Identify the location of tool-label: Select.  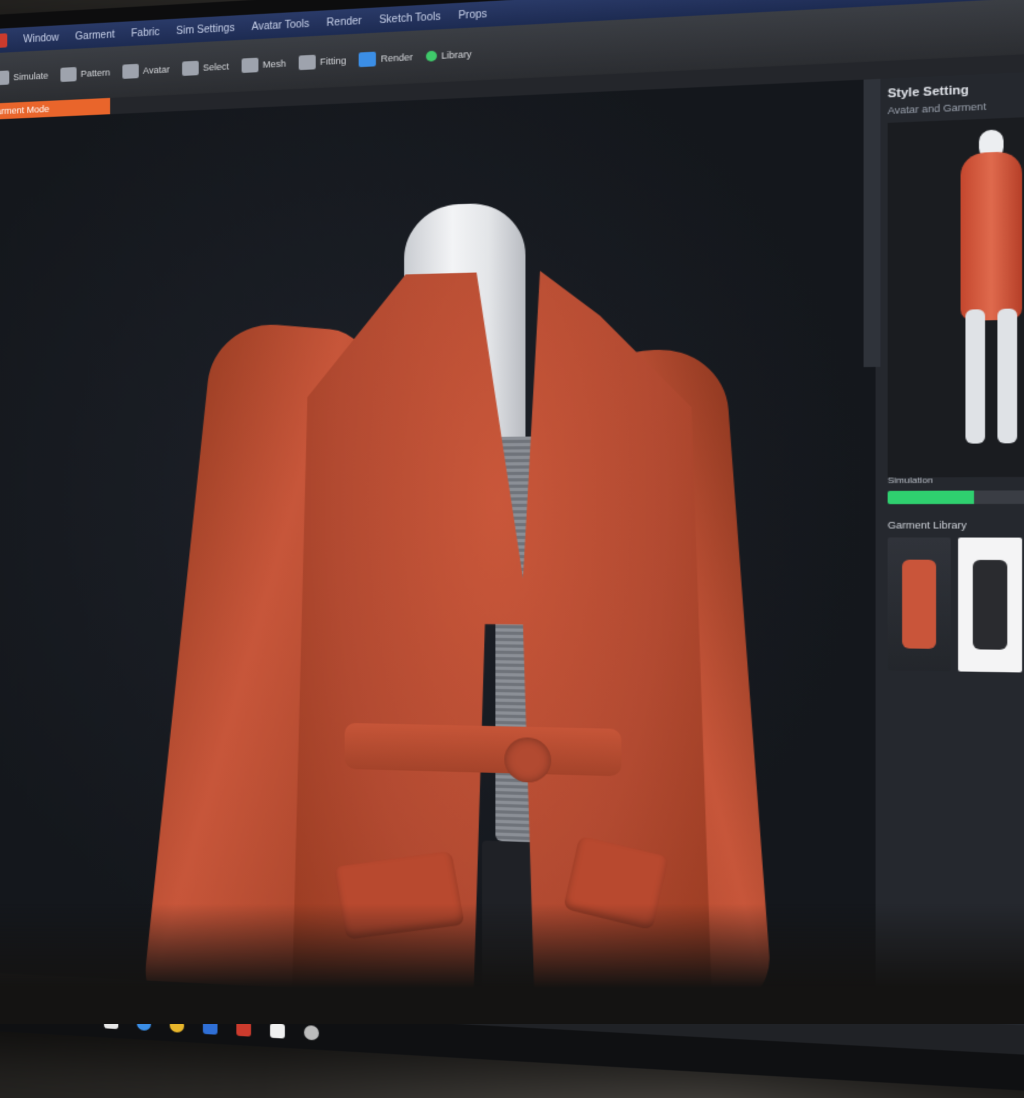
(215, 67).